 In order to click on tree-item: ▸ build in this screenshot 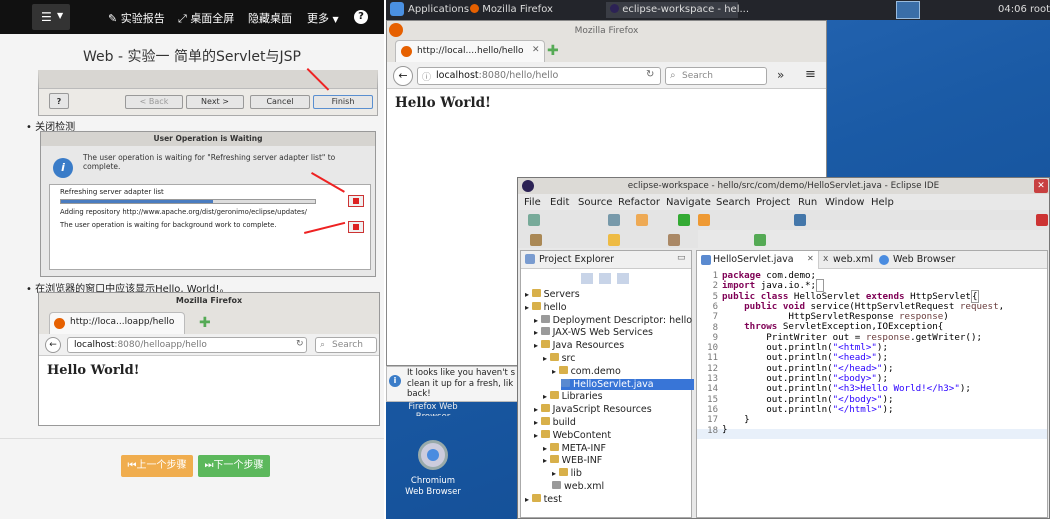, I will do `click(555, 422)`.